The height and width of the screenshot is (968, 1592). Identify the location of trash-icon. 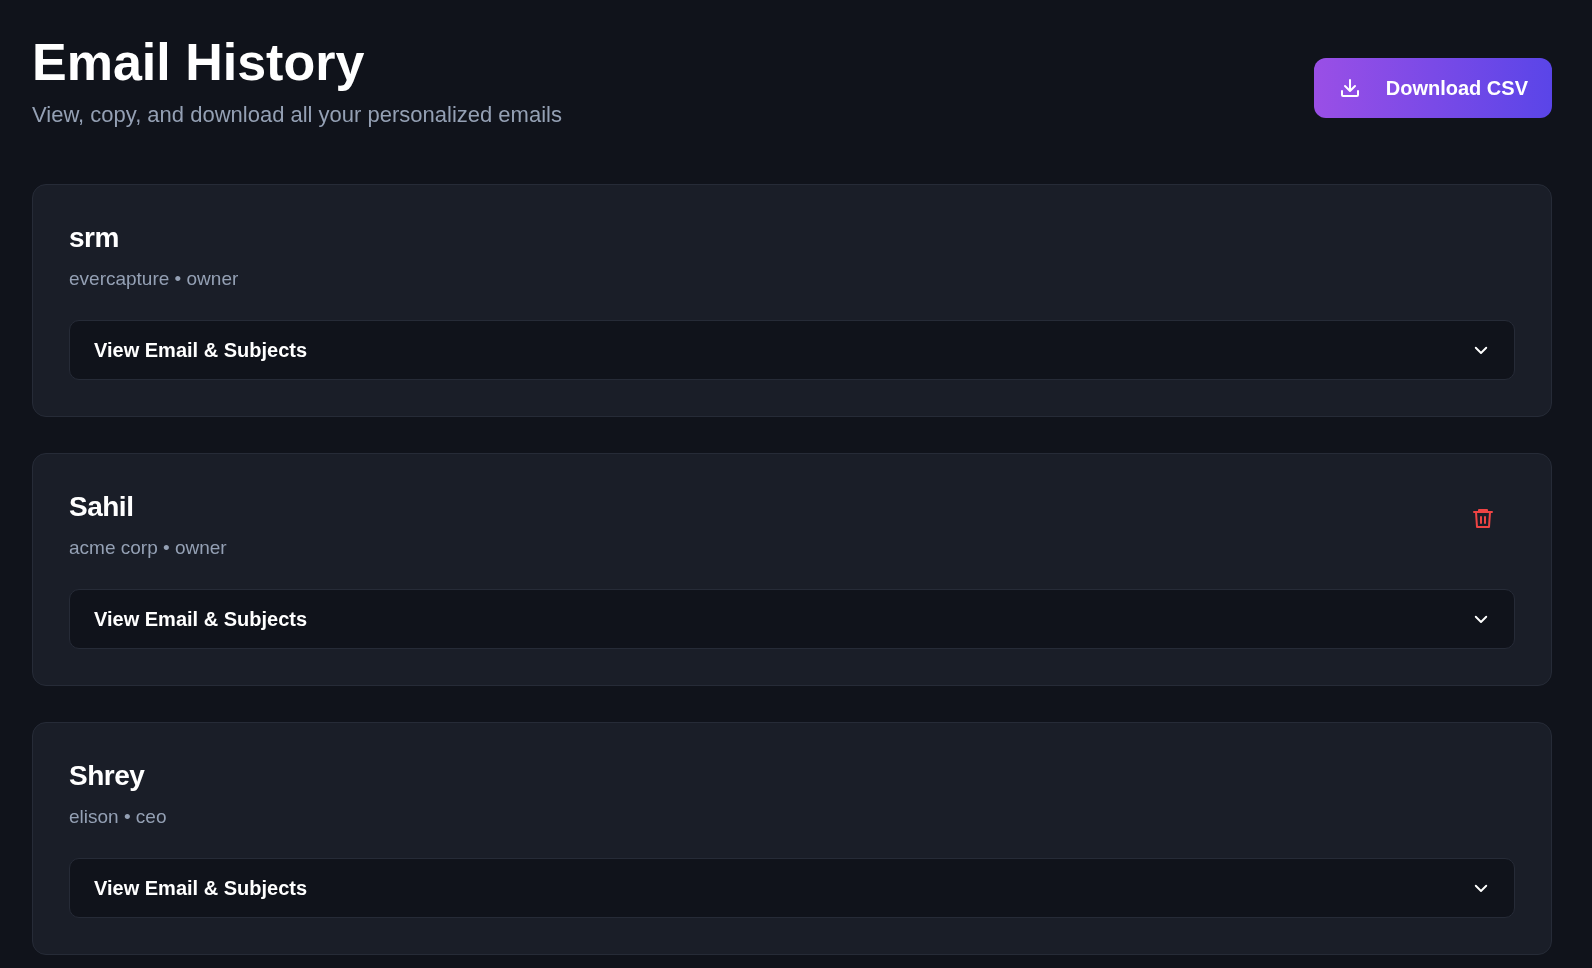
(1483, 518).